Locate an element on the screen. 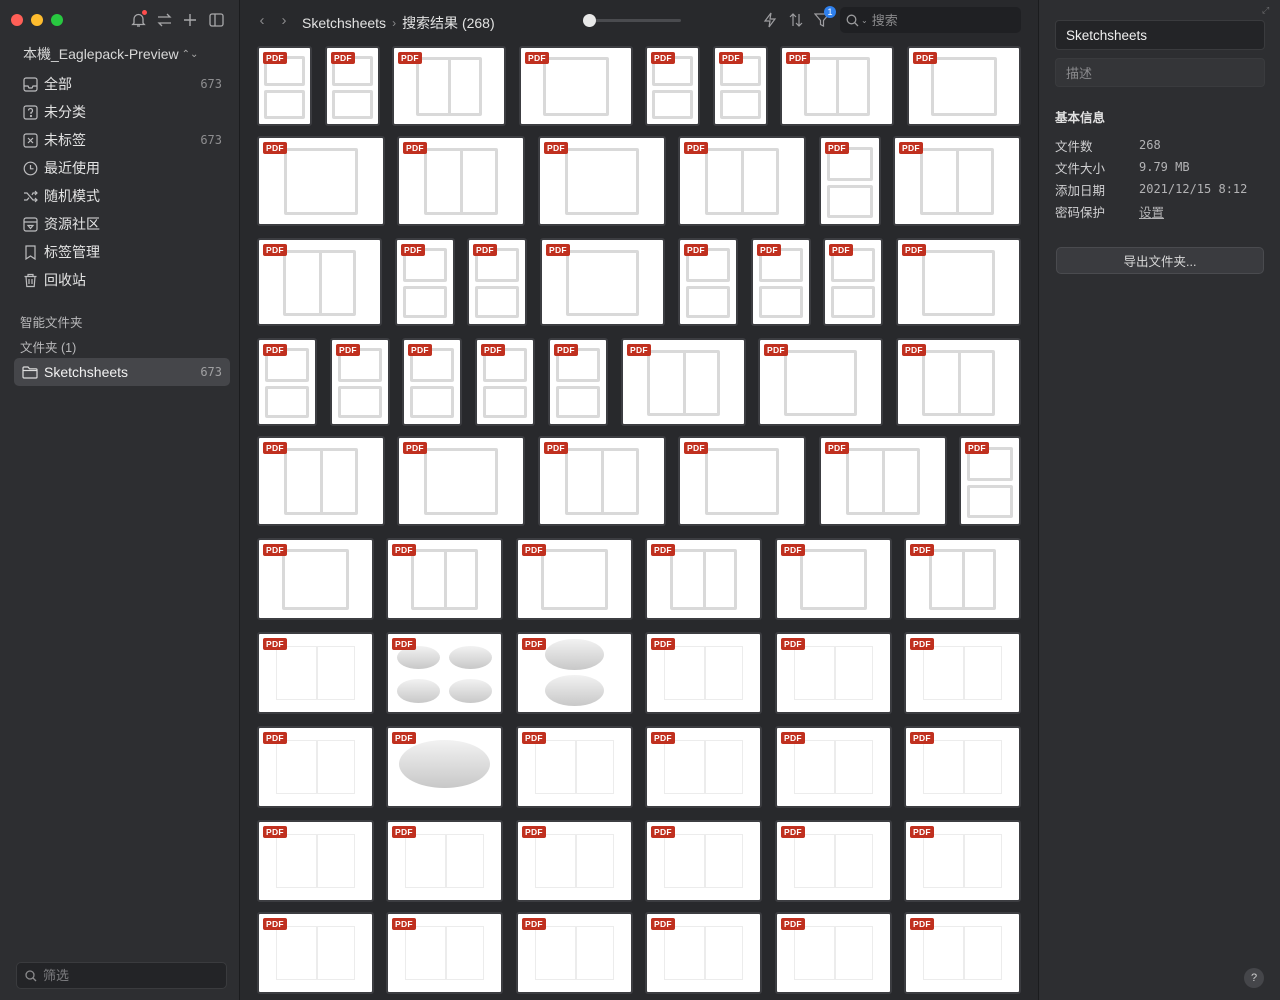 The height and width of the screenshot is (1000, 1280). slider-knob is located at coordinates (589, 20).